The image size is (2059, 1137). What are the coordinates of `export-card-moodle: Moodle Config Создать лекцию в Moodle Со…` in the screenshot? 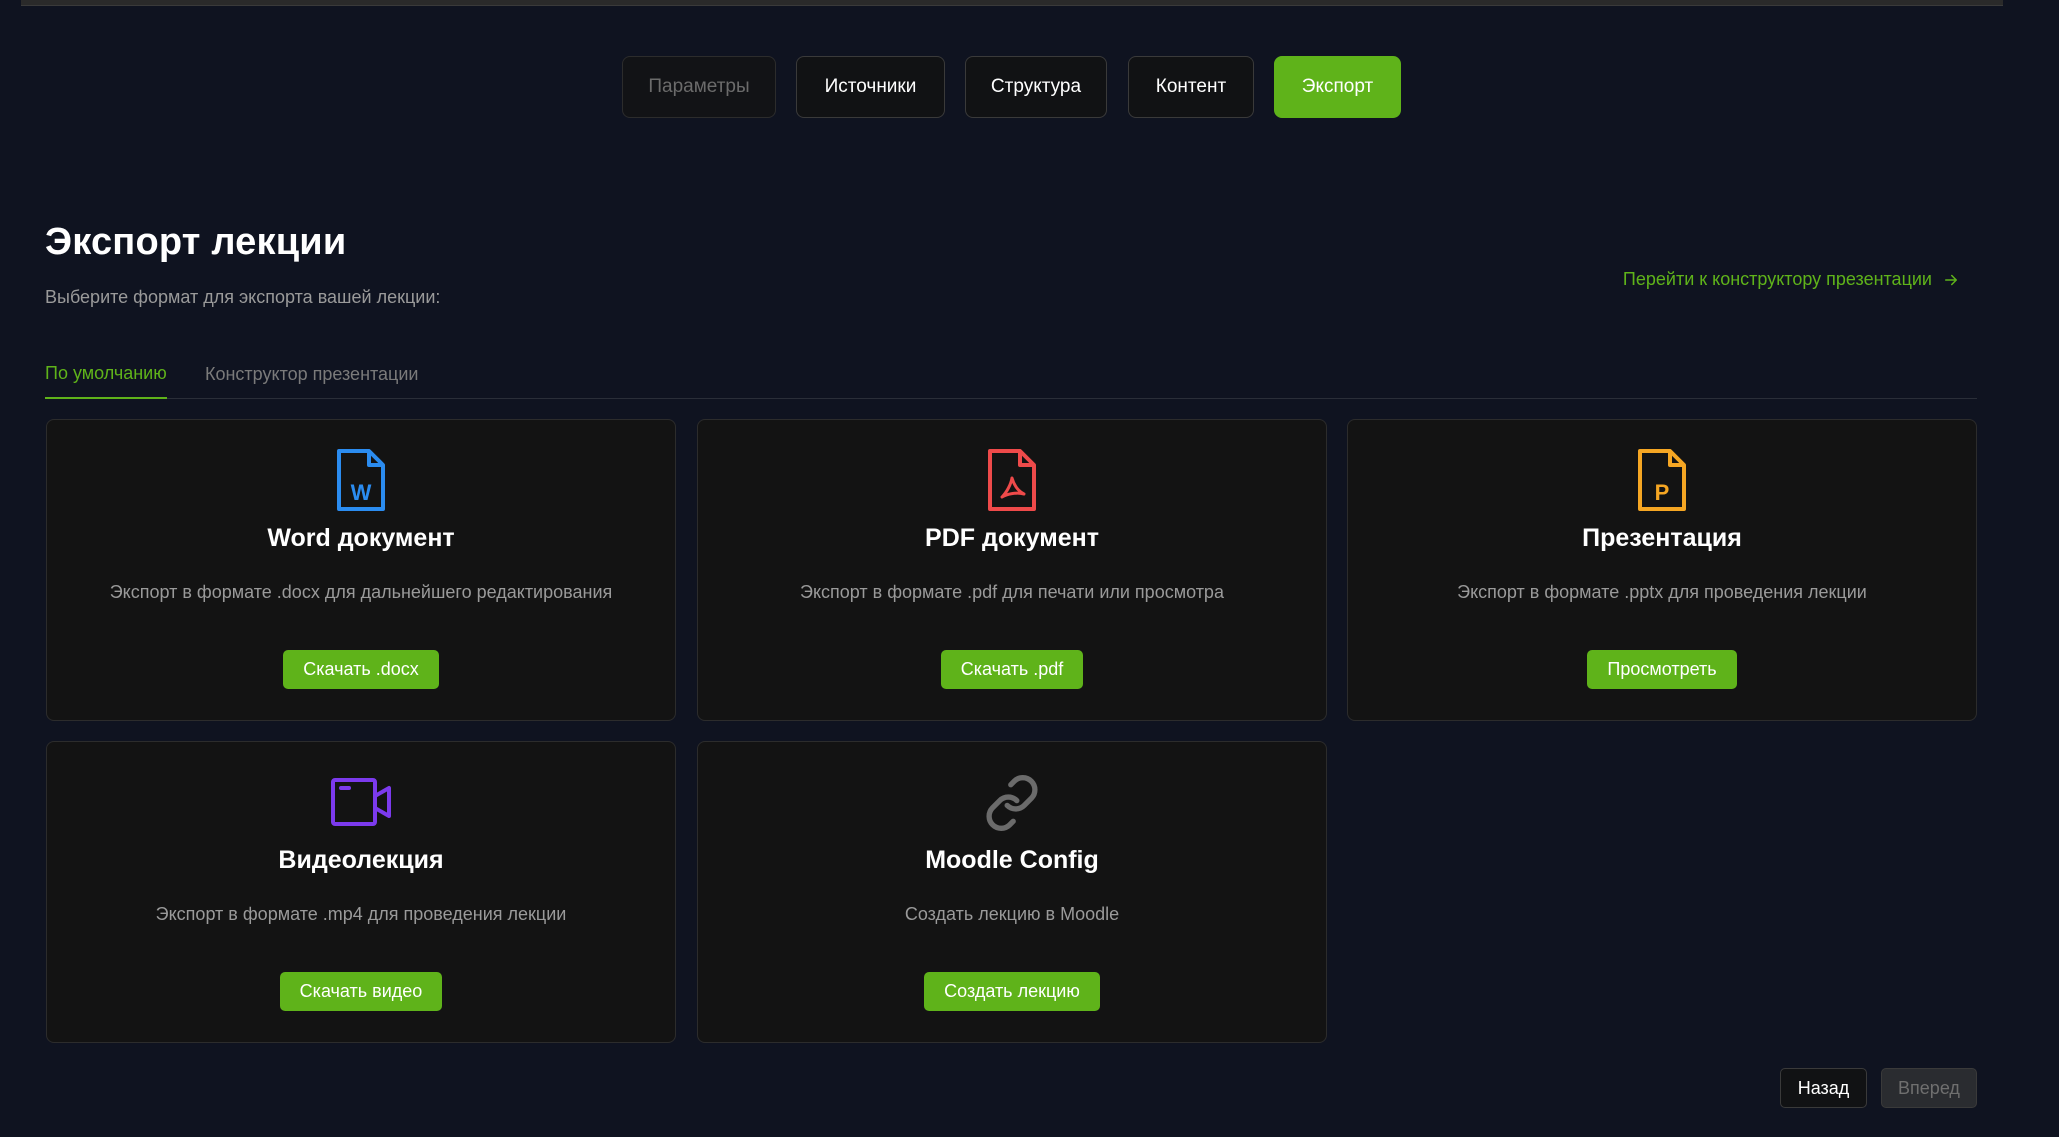 It's located at (1012, 892).